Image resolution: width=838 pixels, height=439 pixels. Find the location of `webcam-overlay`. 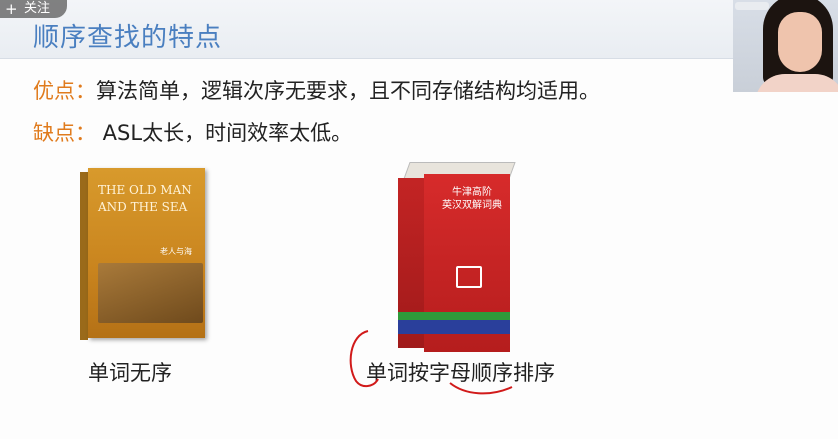

webcam-overlay is located at coordinates (785, 46).